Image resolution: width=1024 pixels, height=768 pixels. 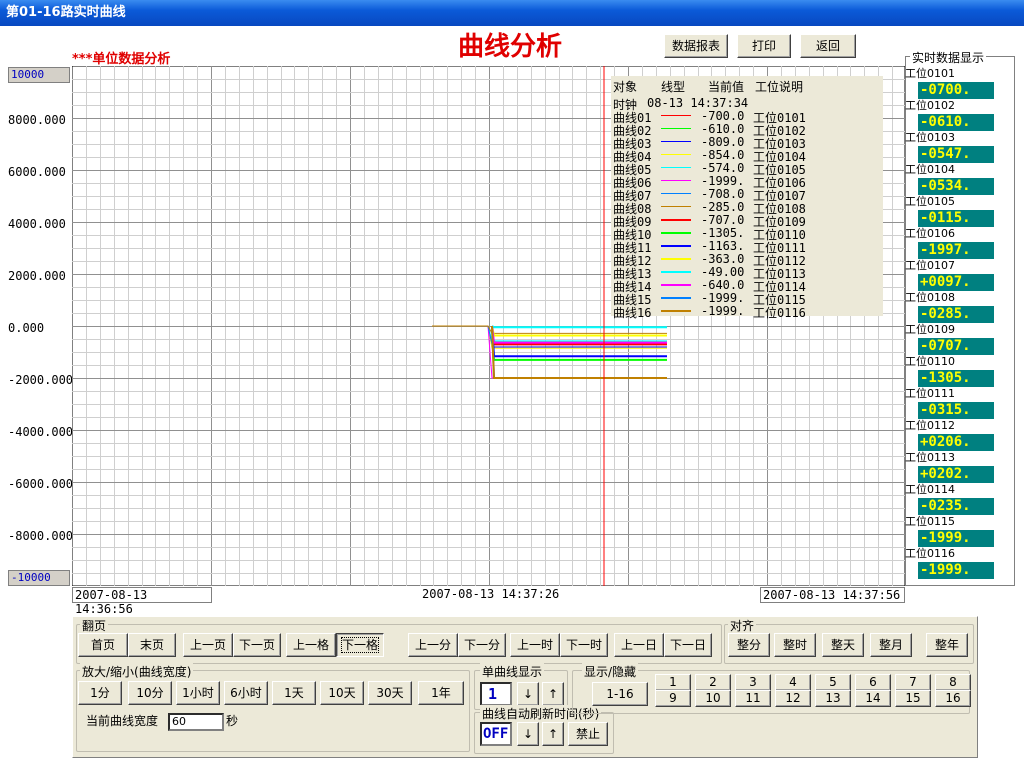 I want to click on show-curve-13-button: 13, so click(x=833, y=698).